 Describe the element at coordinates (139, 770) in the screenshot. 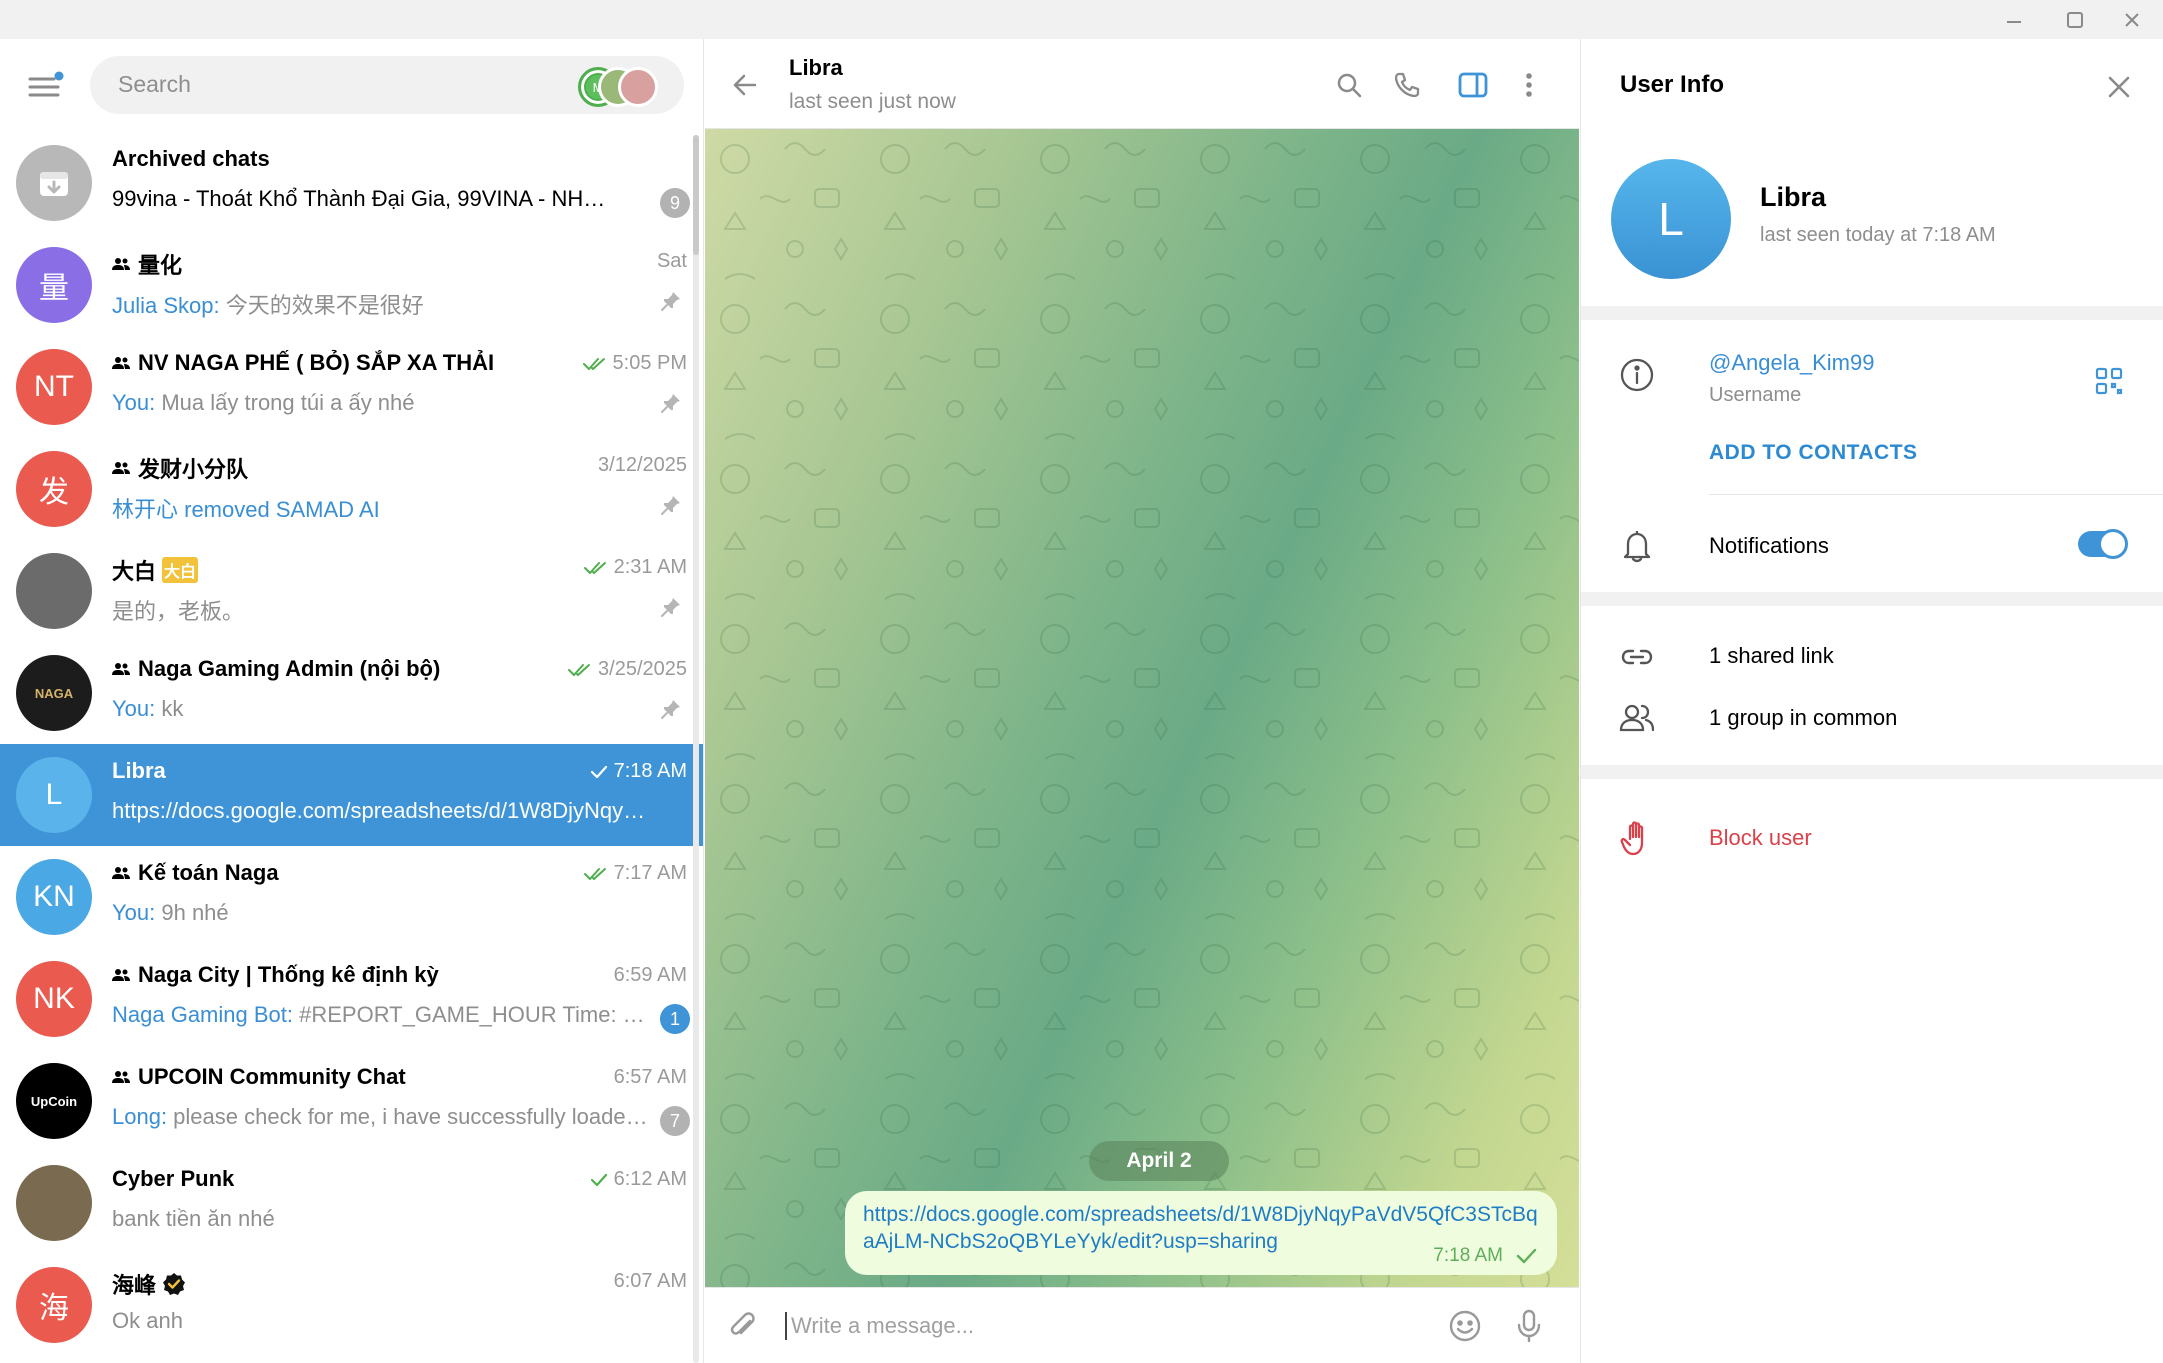

I see `chat-name-text: Libra` at that location.